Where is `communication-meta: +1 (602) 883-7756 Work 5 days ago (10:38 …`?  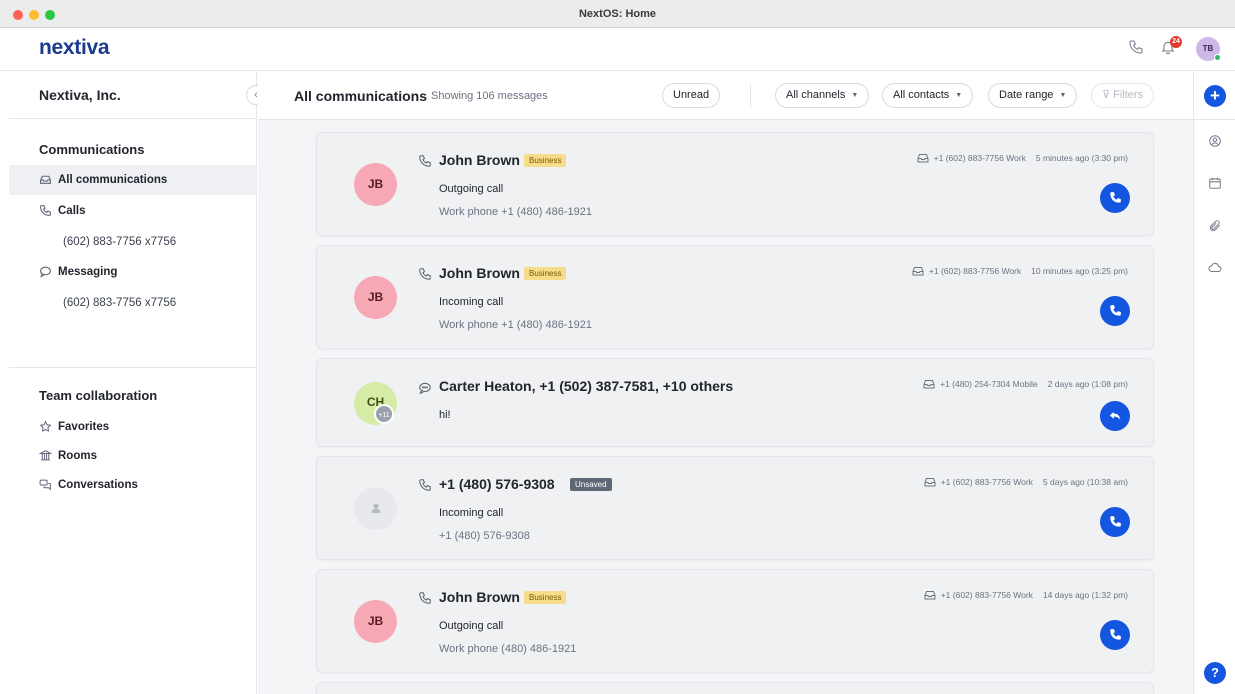
communication-meta: +1 (602) 883-7756 Work 5 days ago (10:38 … is located at coordinates (1026, 482).